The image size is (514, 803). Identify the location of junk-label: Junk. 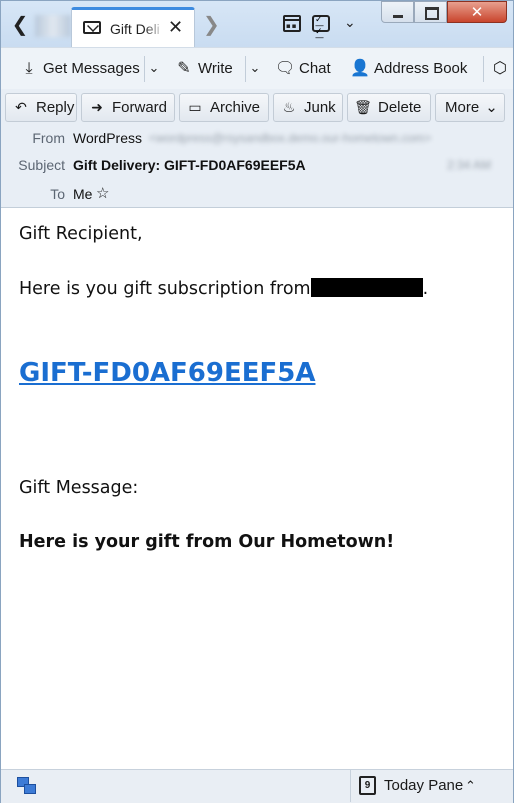
(320, 107).